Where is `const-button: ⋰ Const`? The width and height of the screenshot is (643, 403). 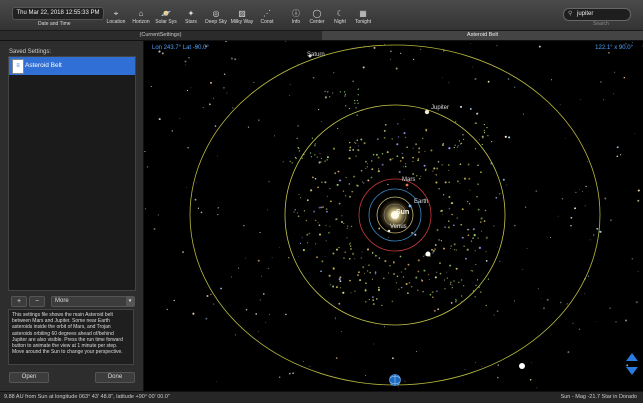
const-button: ⋰ Const is located at coordinates (267, 18).